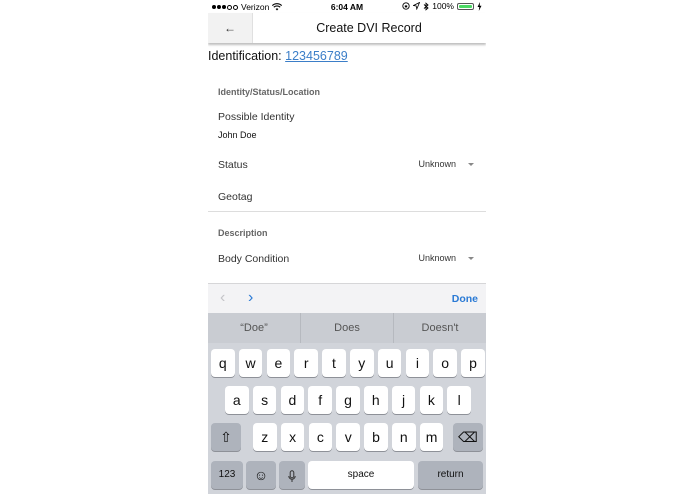 The image size is (695, 494). What do you see at coordinates (406, 6) in the screenshot?
I see `orientation-lock-icon` at bounding box center [406, 6].